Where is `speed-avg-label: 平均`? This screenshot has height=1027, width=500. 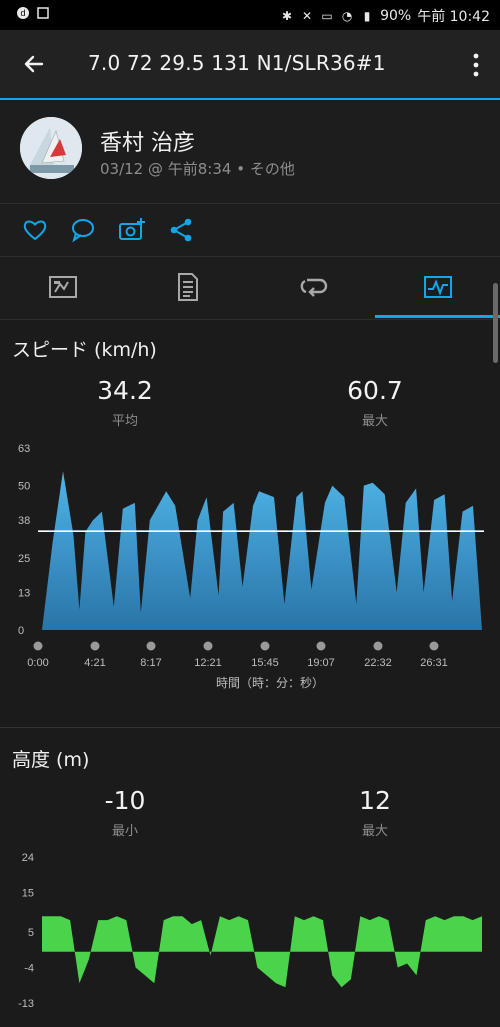 speed-avg-label: 平均 is located at coordinates (124, 421).